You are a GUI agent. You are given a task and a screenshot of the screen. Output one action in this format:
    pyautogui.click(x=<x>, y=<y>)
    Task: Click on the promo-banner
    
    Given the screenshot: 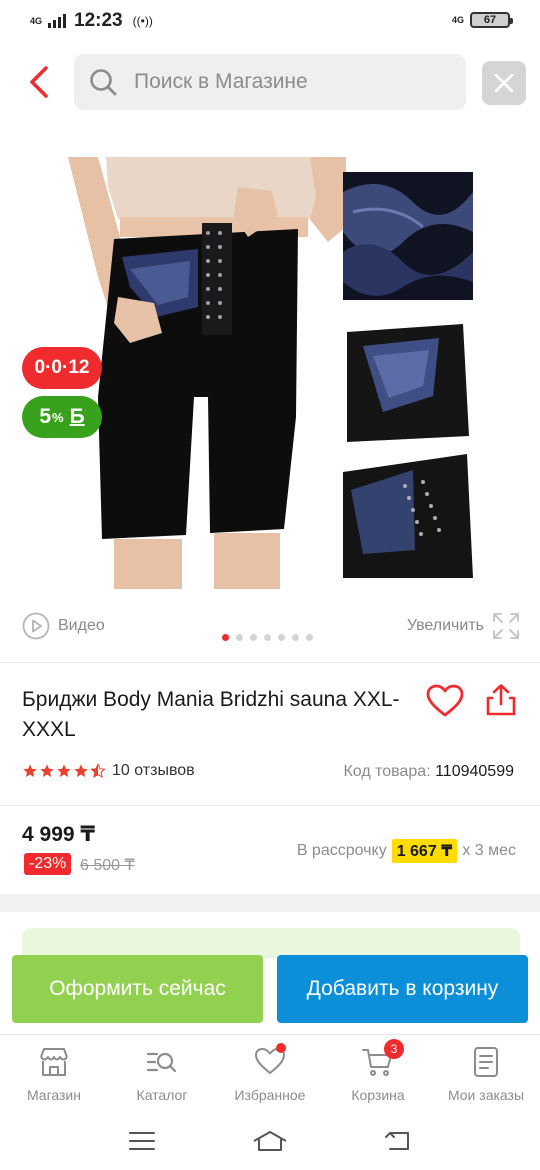 What is the action you would take?
    pyautogui.click(x=271, y=943)
    